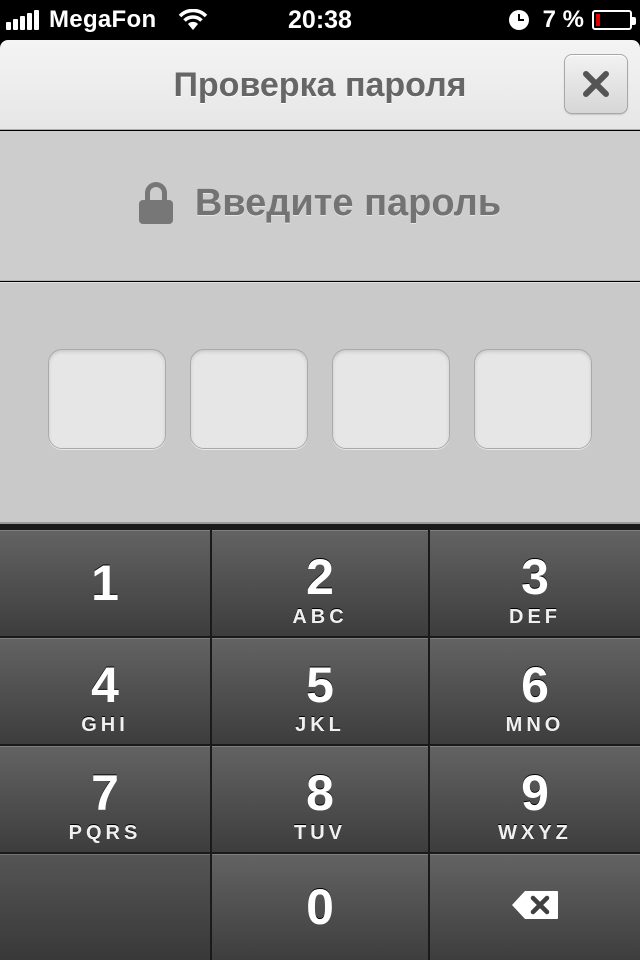  What do you see at coordinates (320, 85) in the screenshot?
I see `page-title: Проверка пароля` at bounding box center [320, 85].